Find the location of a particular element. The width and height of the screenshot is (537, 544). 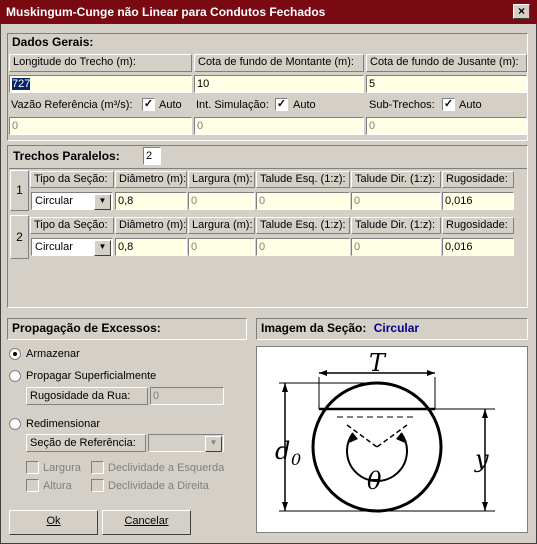

cota-montante-label: Cota de fundo de Montante (m): is located at coordinates (279, 63).